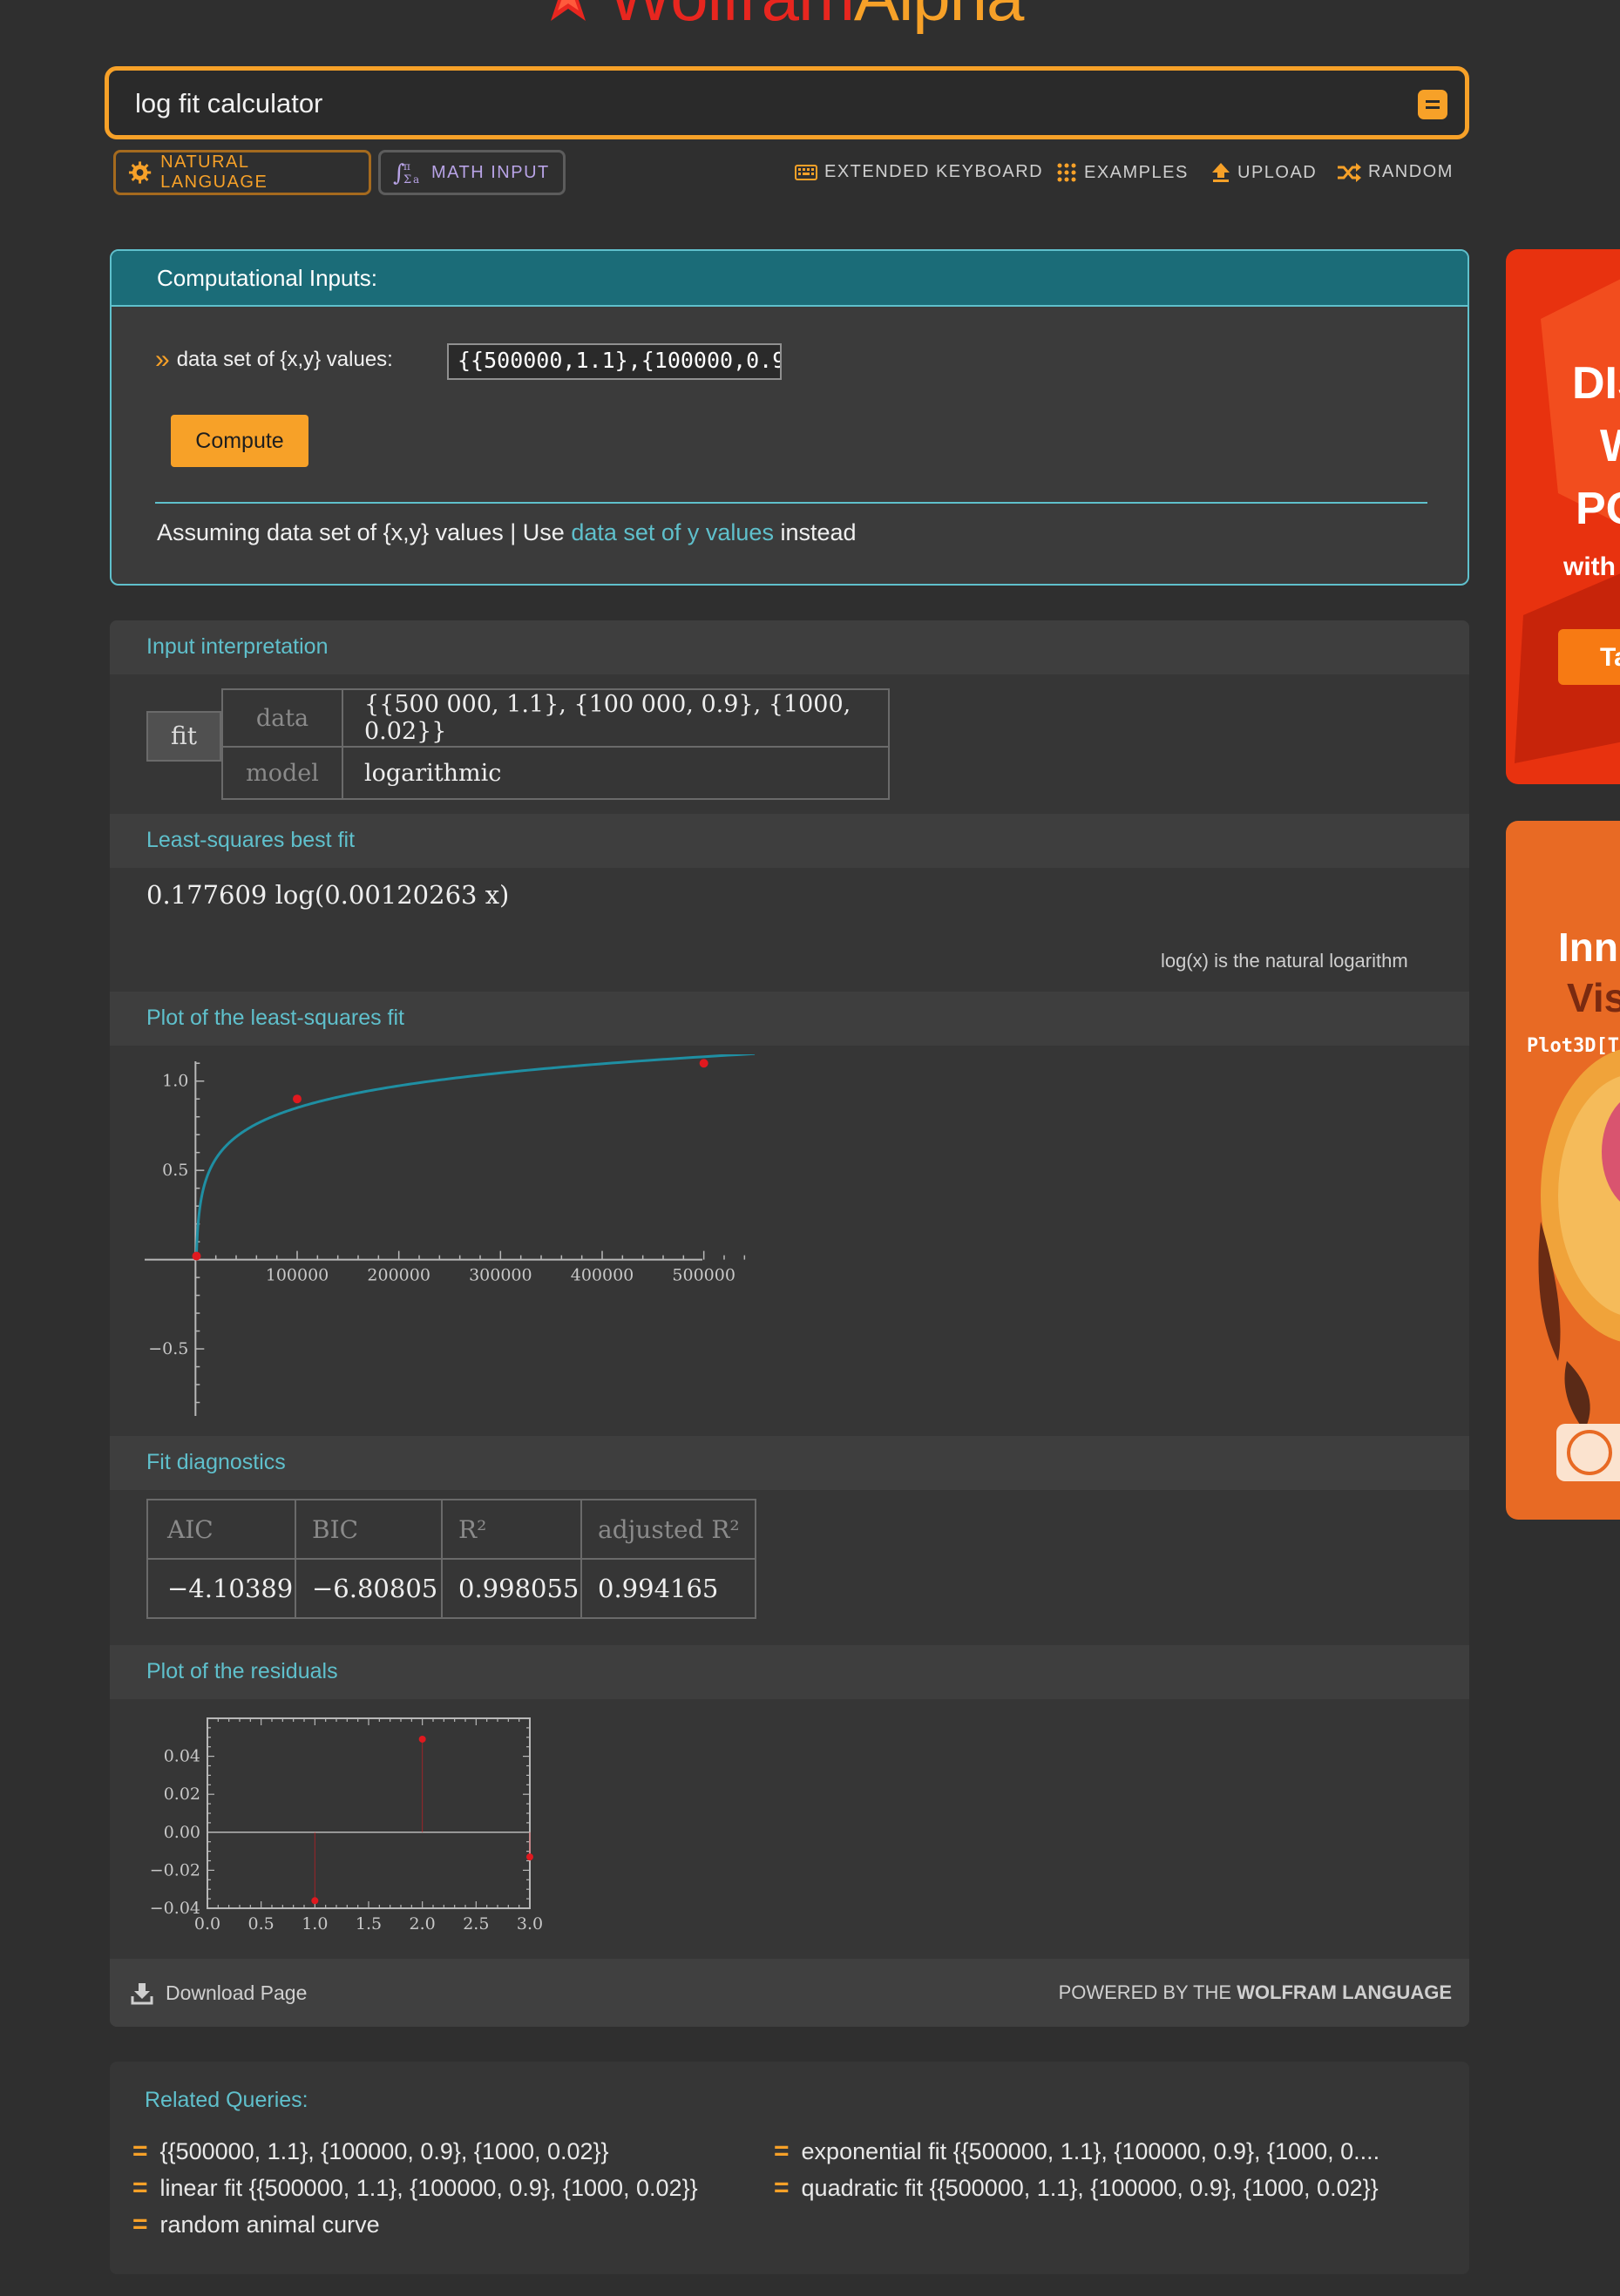 Image resolution: width=1620 pixels, height=2296 pixels. What do you see at coordinates (369, 1813) in the screenshot?
I see `plot-frame` at bounding box center [369, 1813].